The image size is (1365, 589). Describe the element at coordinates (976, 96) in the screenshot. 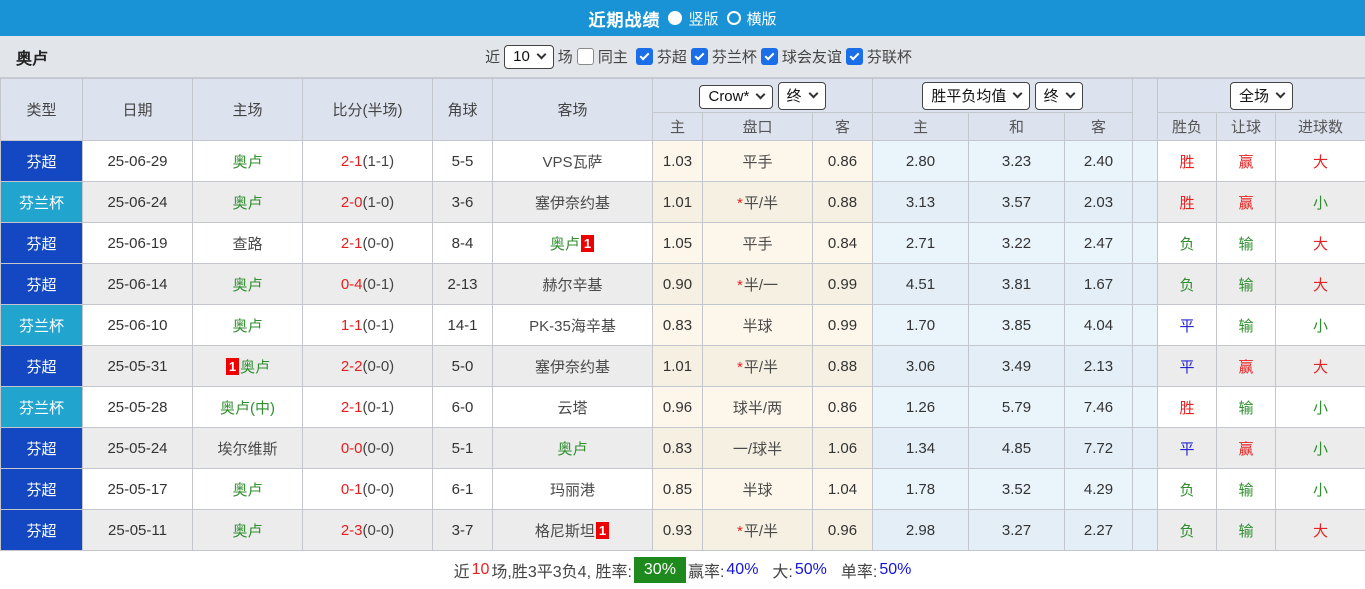

I see `avg-type-select: 胜平负均值` at that location.